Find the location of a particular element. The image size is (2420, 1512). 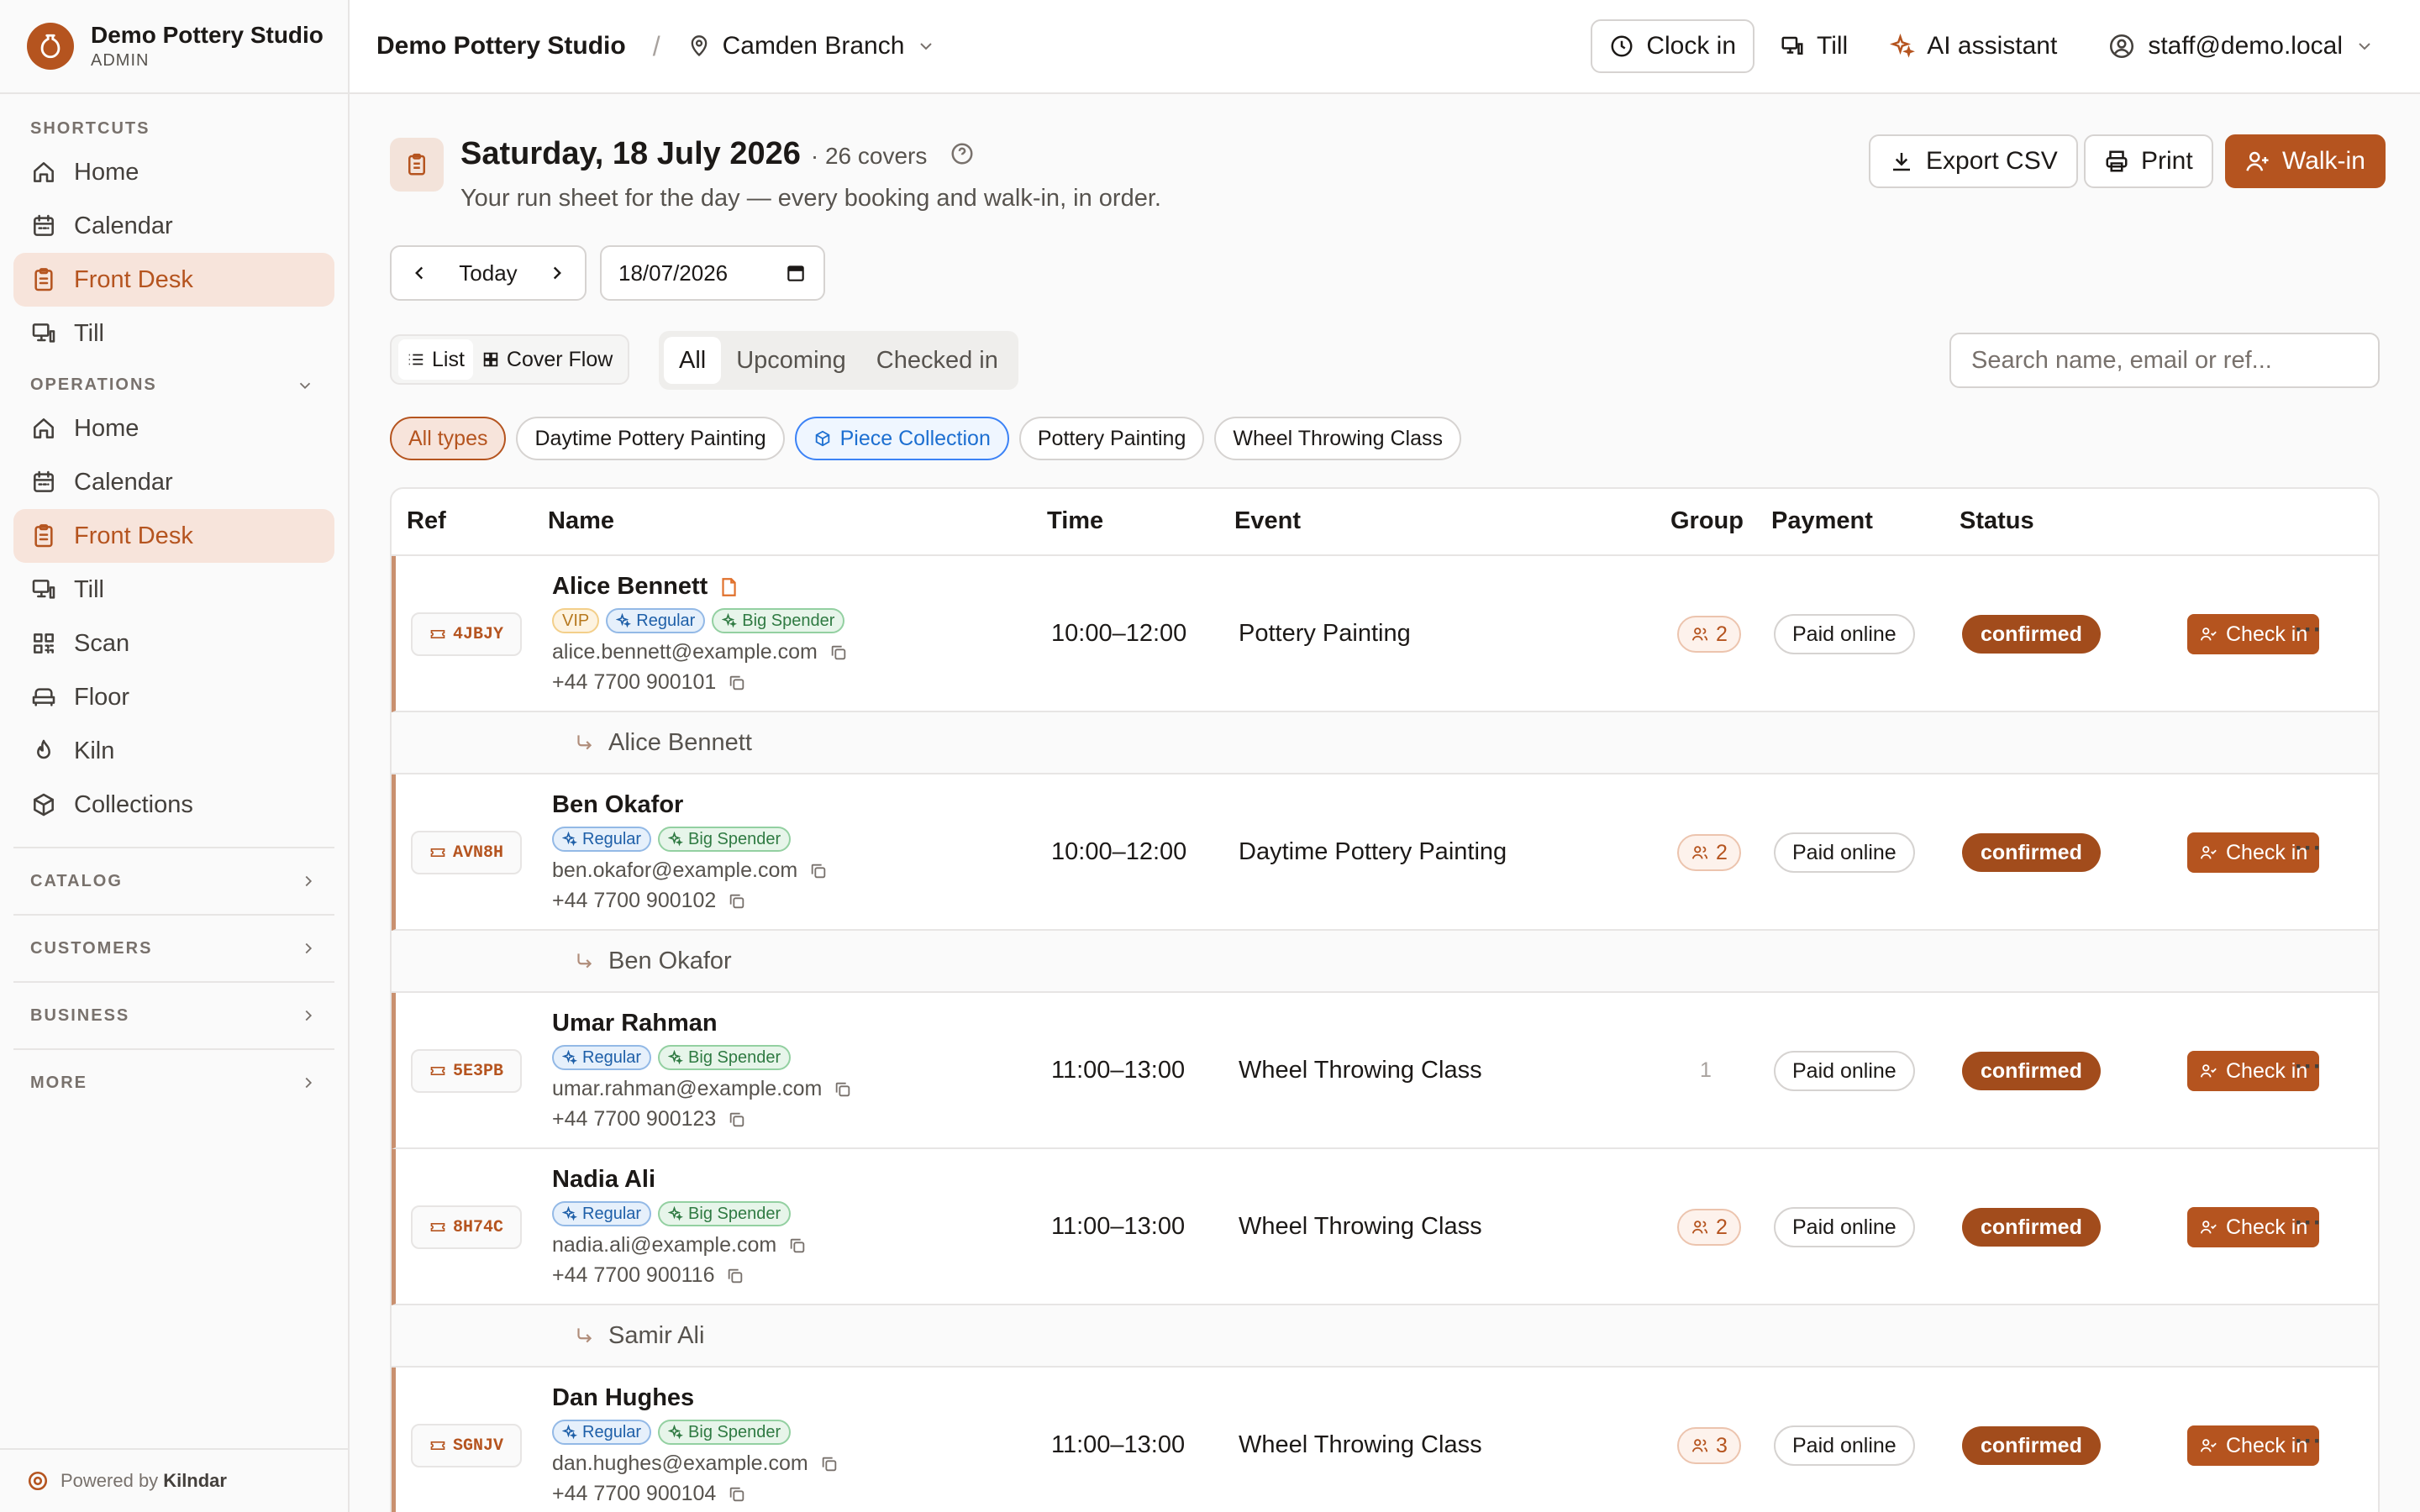

tab-upcoming: Upcoming is located at coordinates (791, 360).